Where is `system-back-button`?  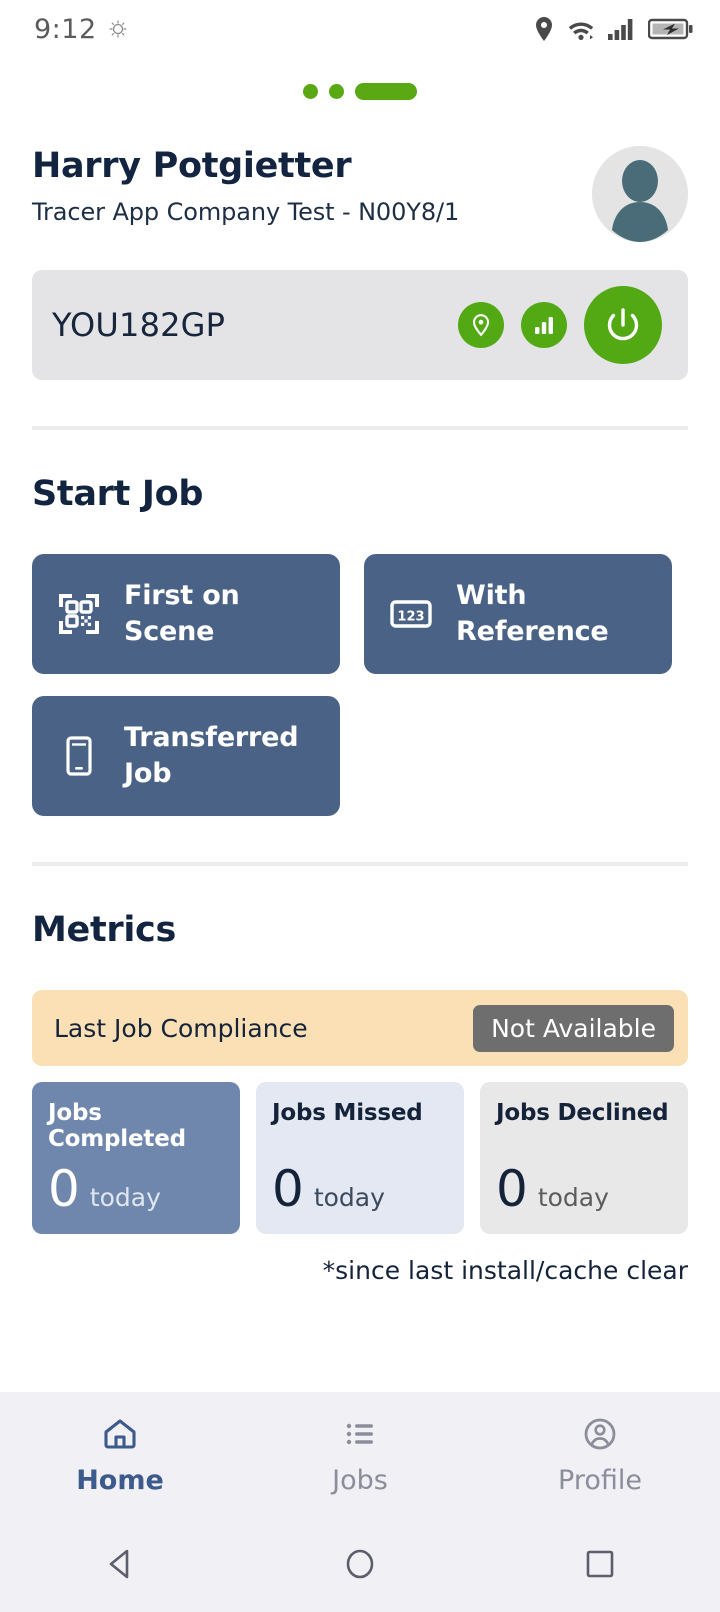 system-back-button is located at coordinates (120, 1564).